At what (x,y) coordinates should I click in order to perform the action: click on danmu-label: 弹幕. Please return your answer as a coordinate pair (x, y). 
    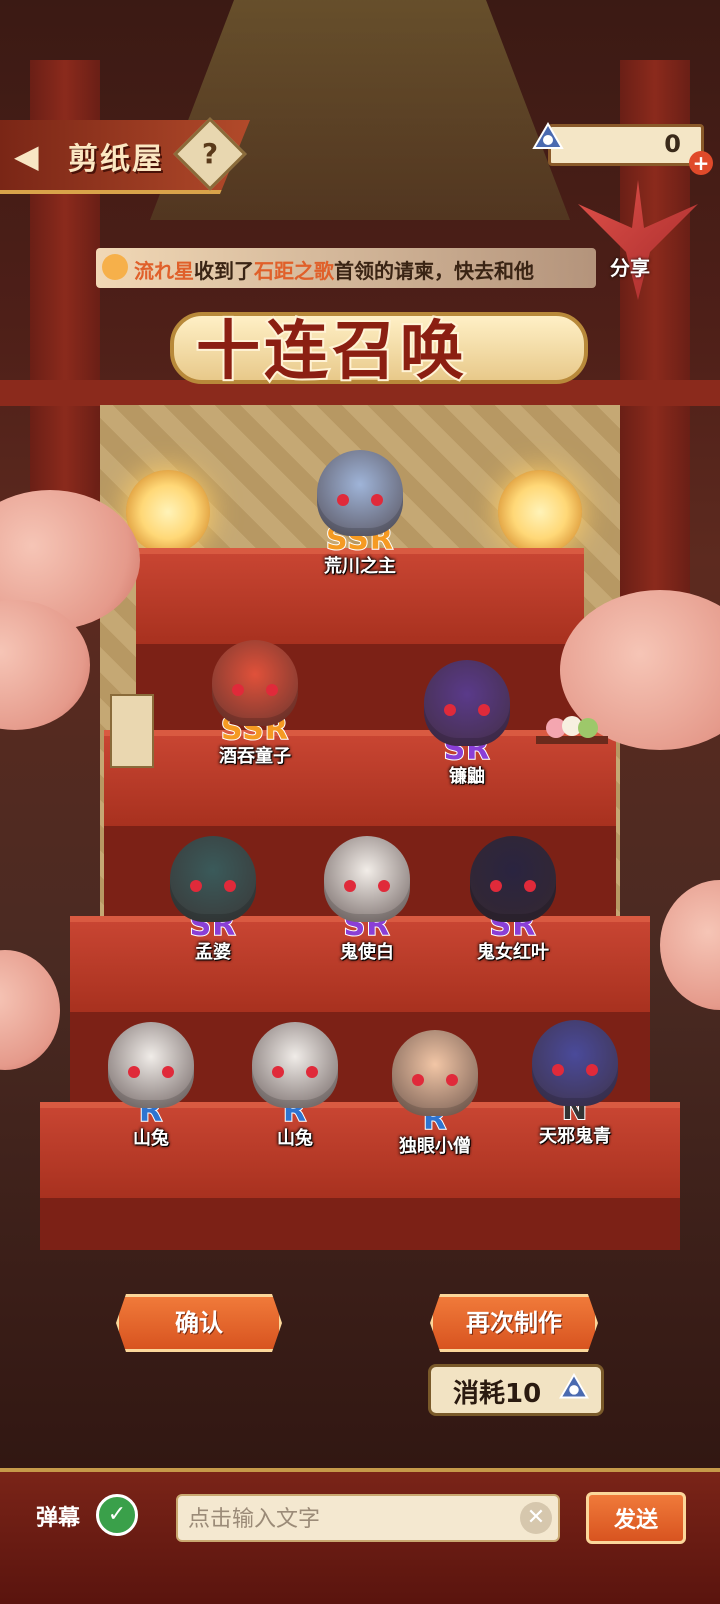
    Looking at the image, I should click on (58, 1518).